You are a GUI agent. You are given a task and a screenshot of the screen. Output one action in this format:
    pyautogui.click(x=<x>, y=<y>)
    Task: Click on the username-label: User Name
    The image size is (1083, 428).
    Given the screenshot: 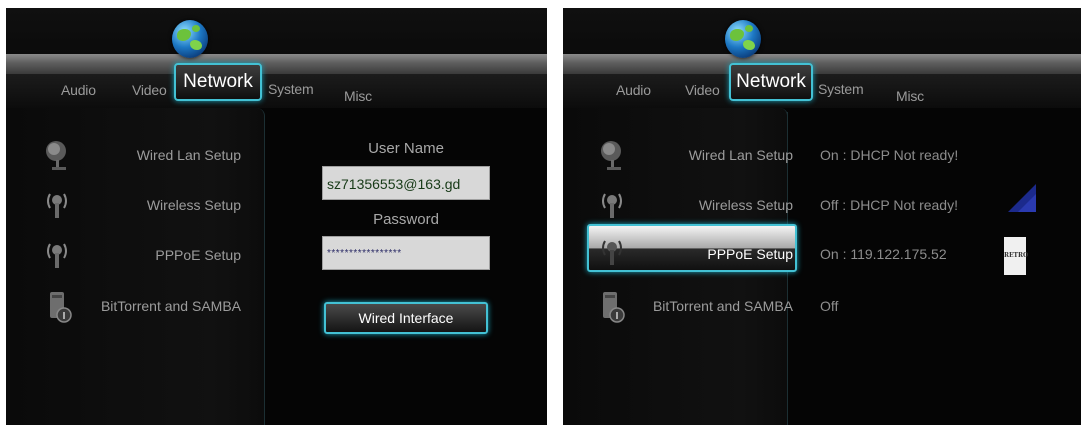 What is the action you would take?
    pyautogui.click(x=406, y=148)
    